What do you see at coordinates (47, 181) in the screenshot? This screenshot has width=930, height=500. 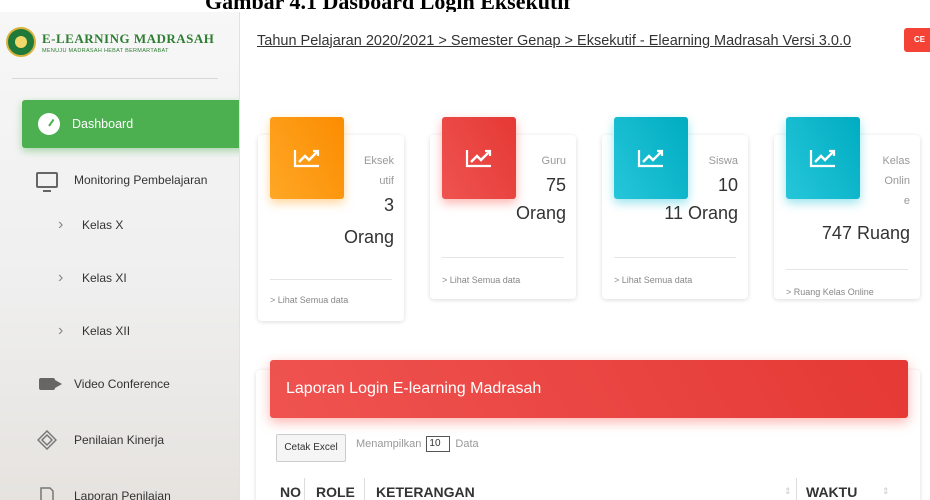 I see `monitor-icon` at bounding box center [47, 181].